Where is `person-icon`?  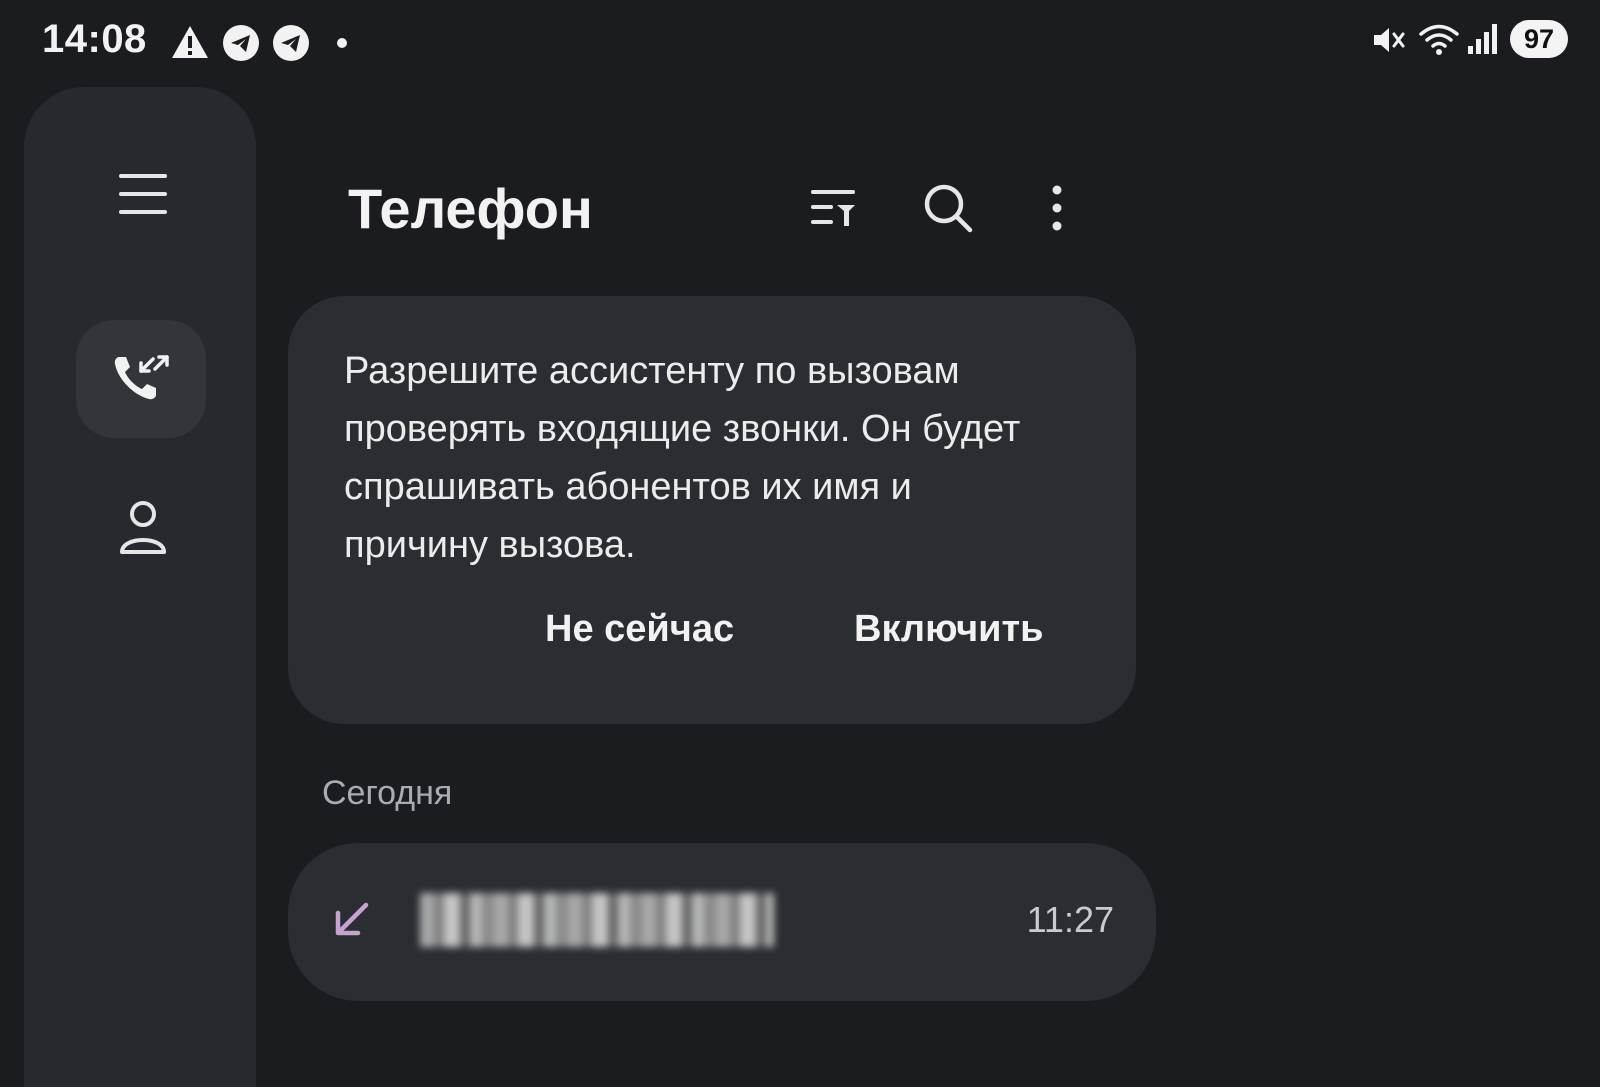 person-icon is located at coordinates (143, 530).